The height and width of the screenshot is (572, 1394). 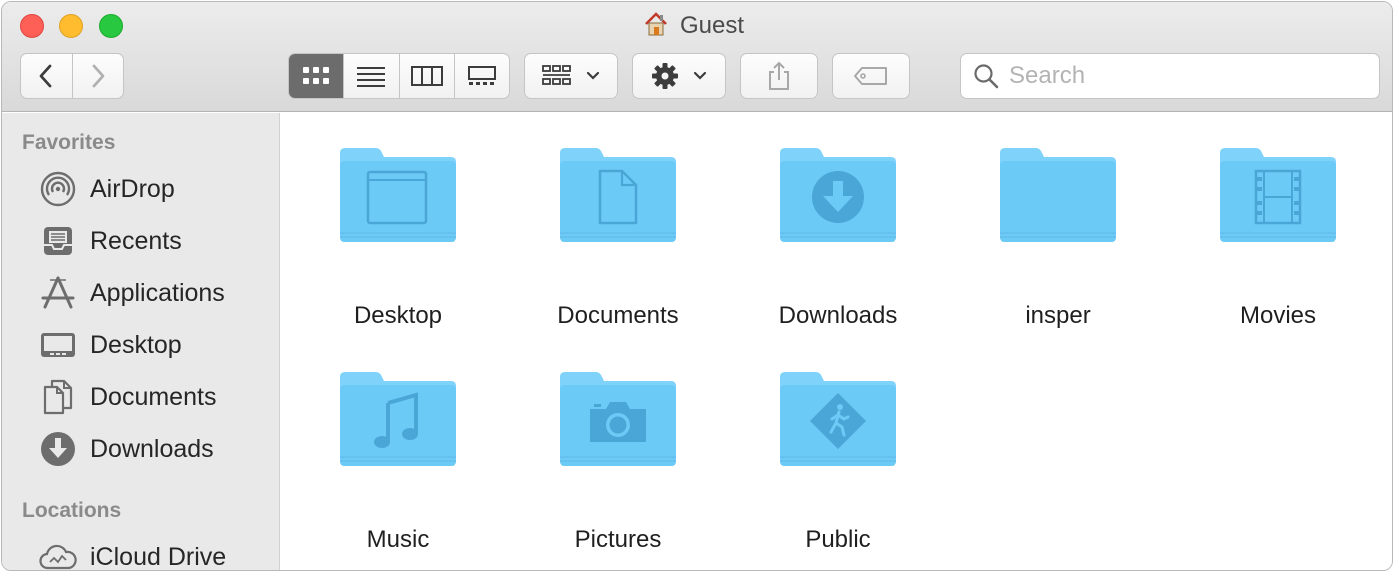 What do you see at coordinates (618, 195) in the screenshot?
I see `documents-folder-icon` at bounding box center [618, 195].